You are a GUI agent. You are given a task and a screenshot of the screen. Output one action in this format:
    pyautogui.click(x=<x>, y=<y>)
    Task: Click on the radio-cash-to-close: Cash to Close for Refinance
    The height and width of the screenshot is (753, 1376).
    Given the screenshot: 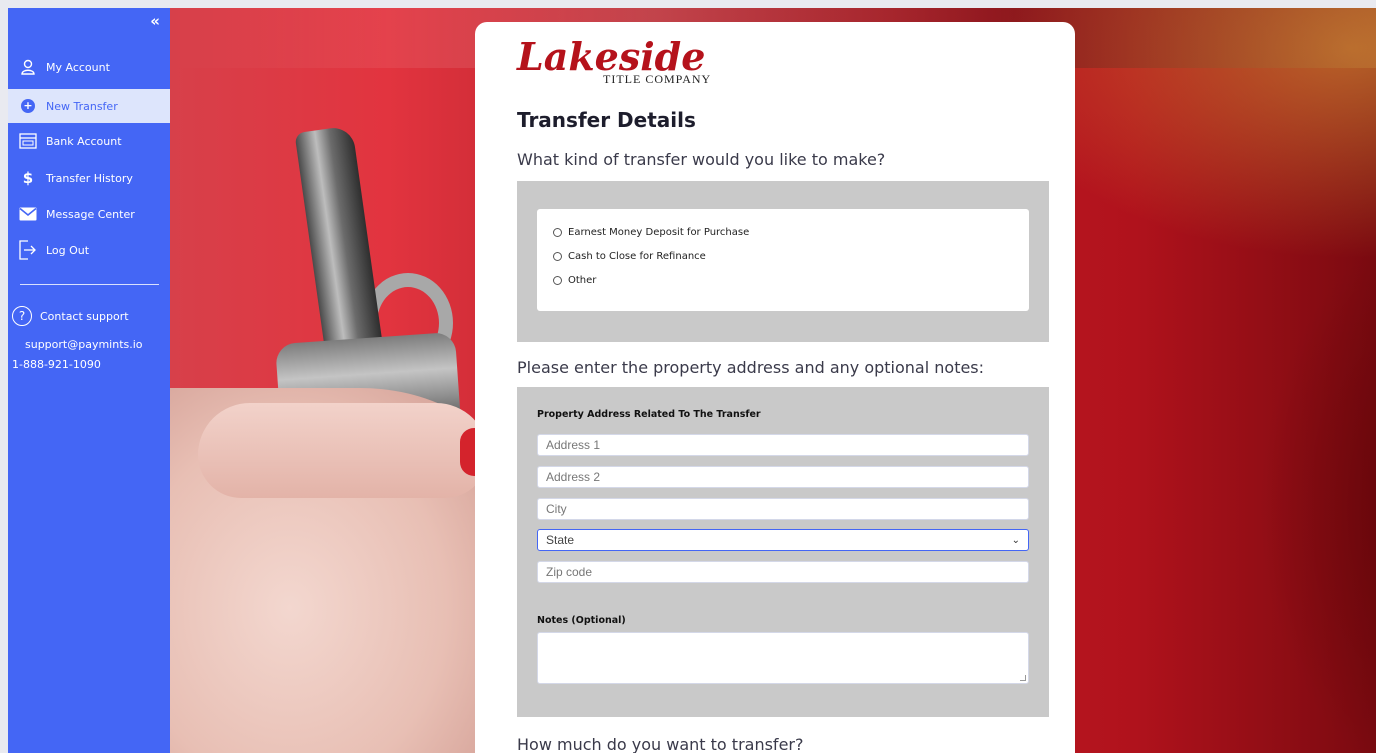 What is the action you would take?
    pyautogui.click(x=629, y=256)
    